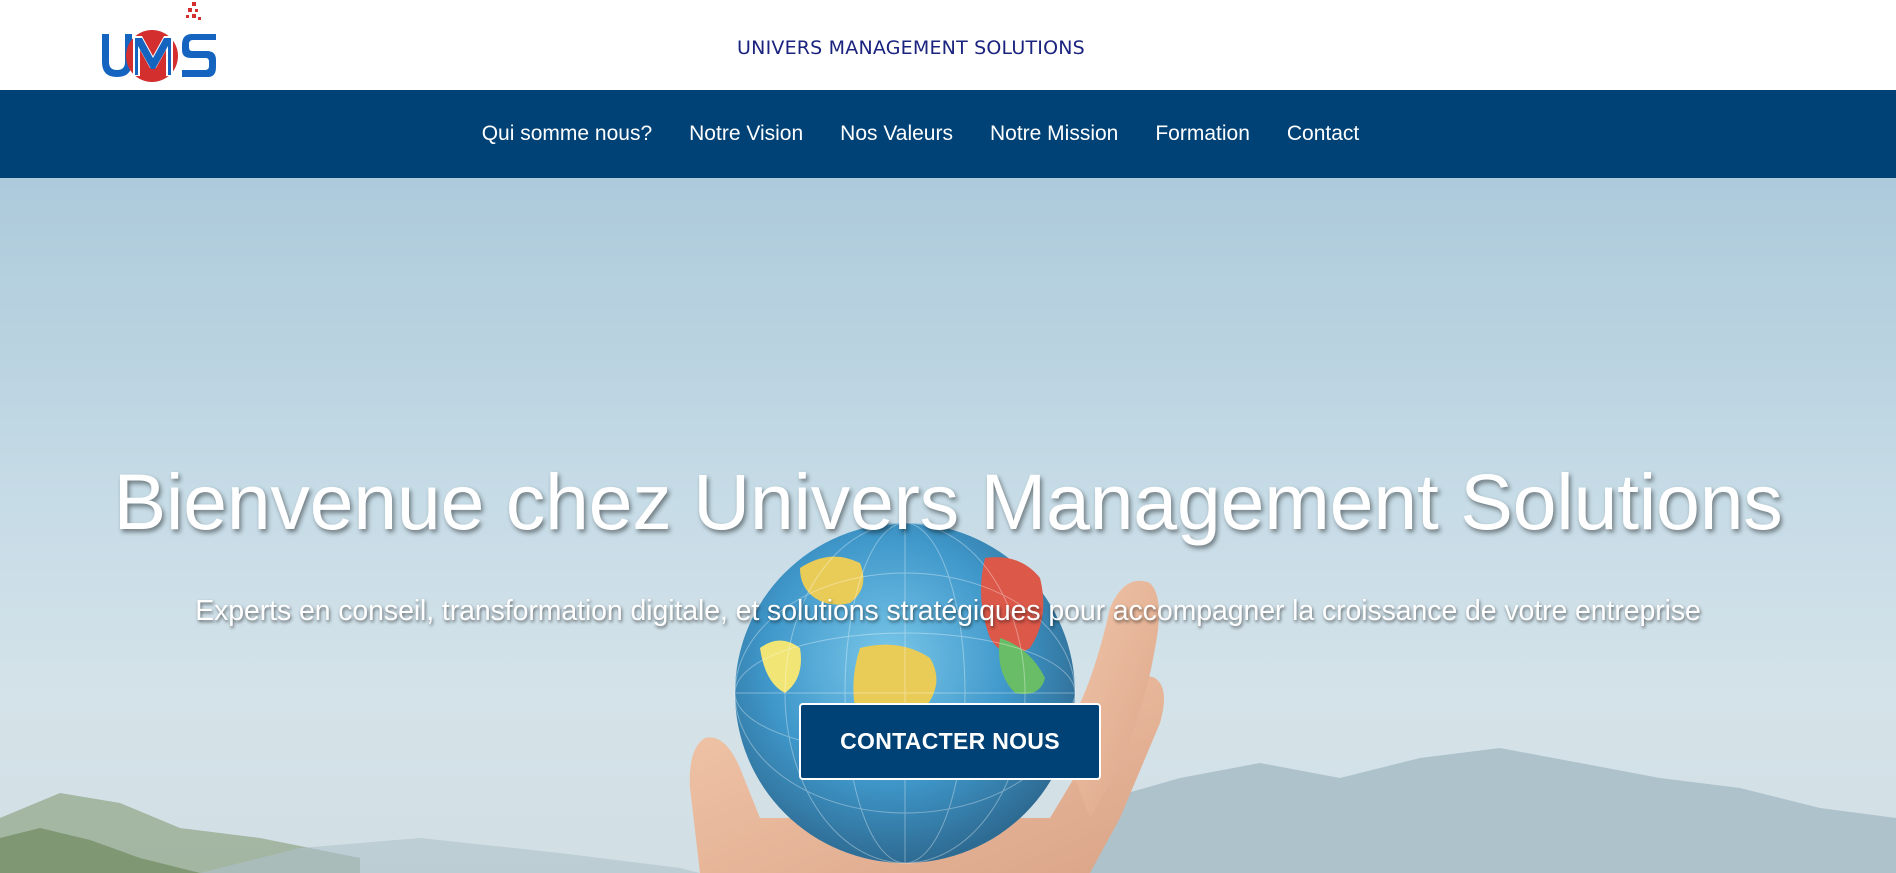  What do you see at coordinates (911, 48) in the screenshot?
I see `site-title: UNIVERS MANAGEMENT SOLUTIONS` at bounding box center [911, 48].